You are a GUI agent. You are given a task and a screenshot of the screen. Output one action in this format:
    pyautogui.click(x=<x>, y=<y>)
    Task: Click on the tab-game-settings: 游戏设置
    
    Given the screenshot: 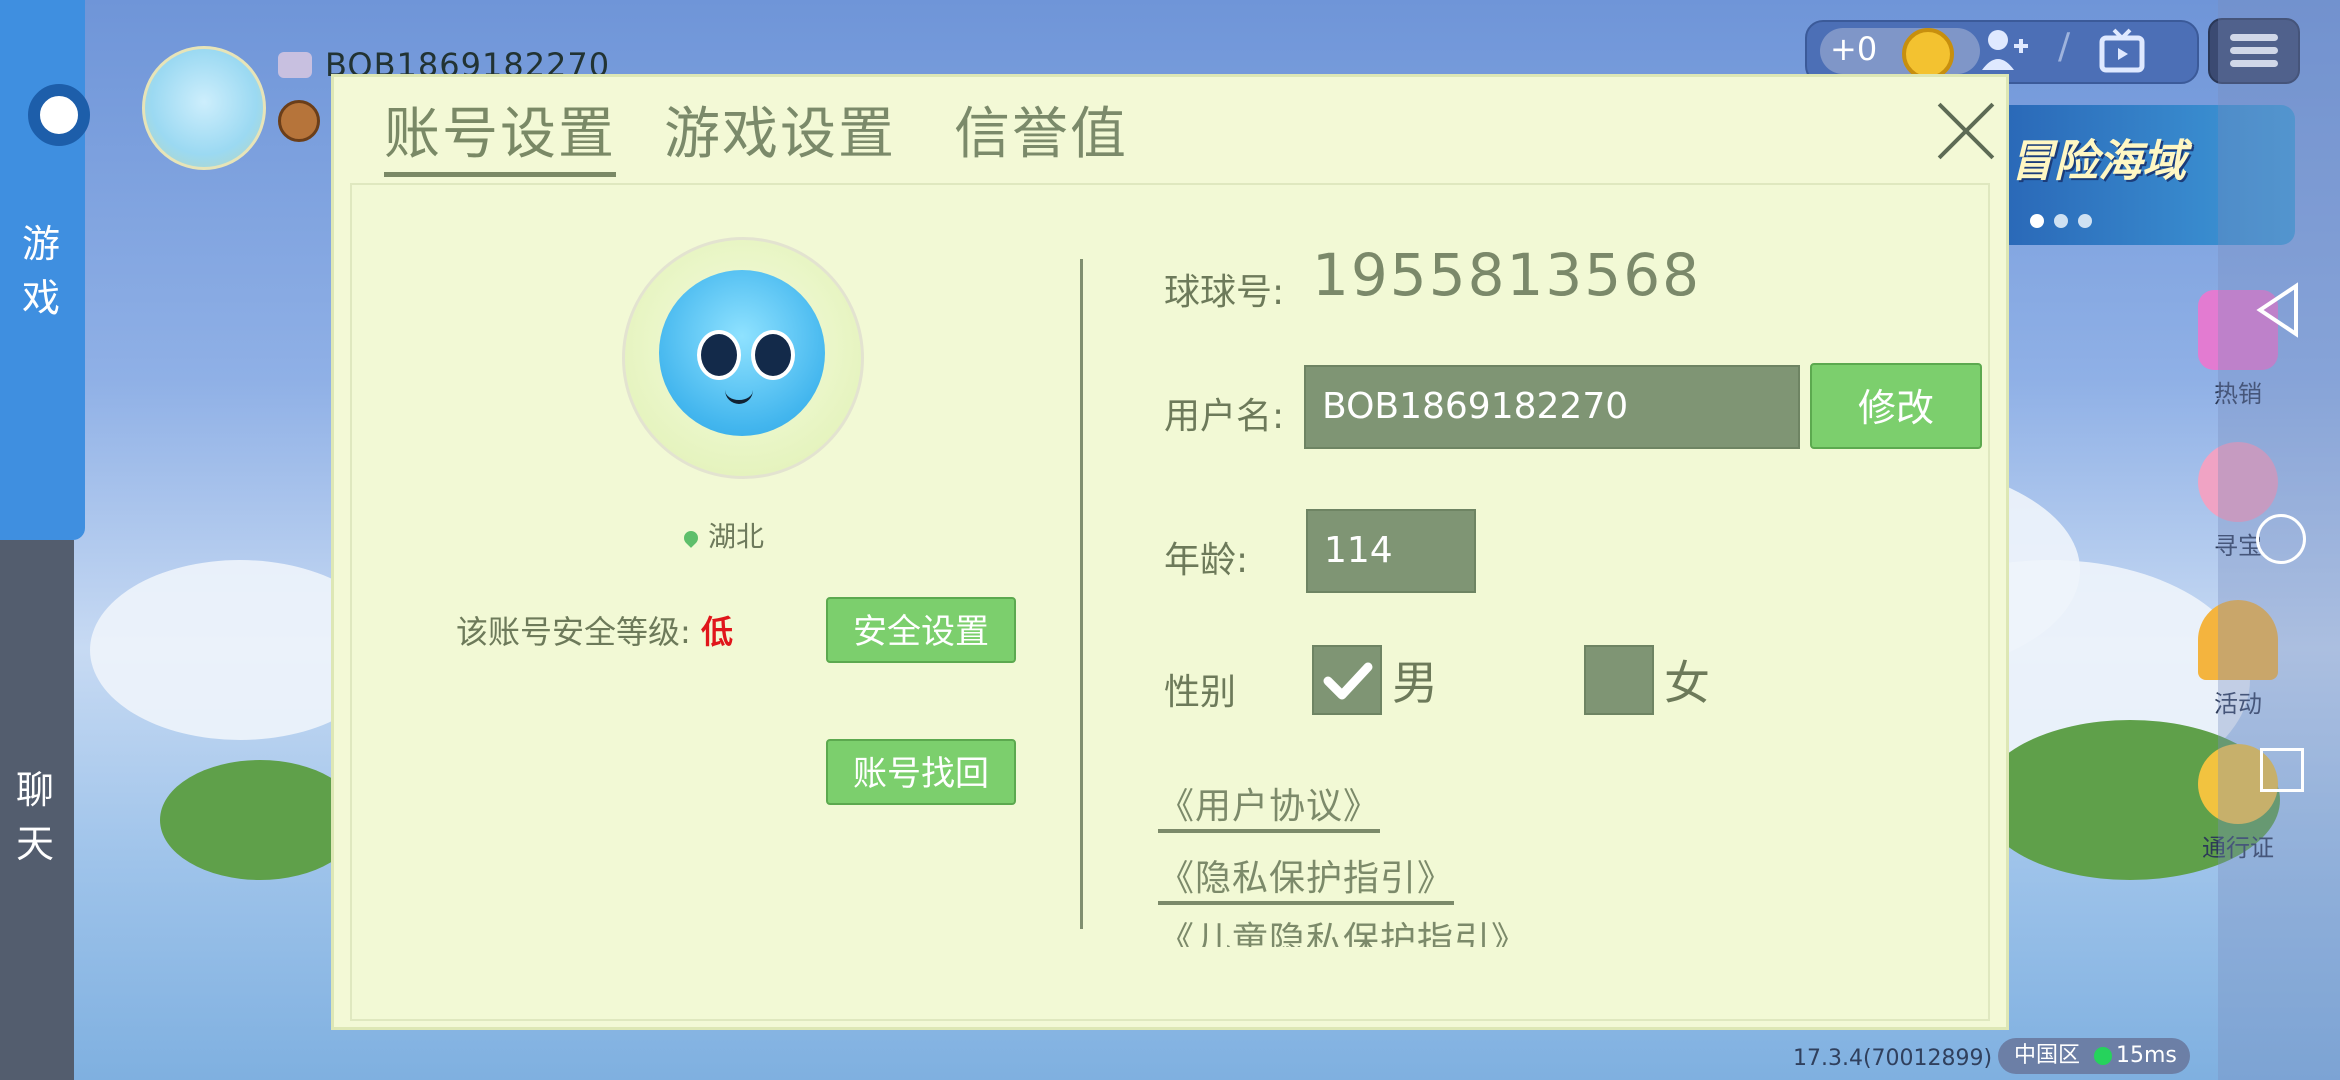 What is the action you would take?
    pyautogui.click(x=780, y=129)
    